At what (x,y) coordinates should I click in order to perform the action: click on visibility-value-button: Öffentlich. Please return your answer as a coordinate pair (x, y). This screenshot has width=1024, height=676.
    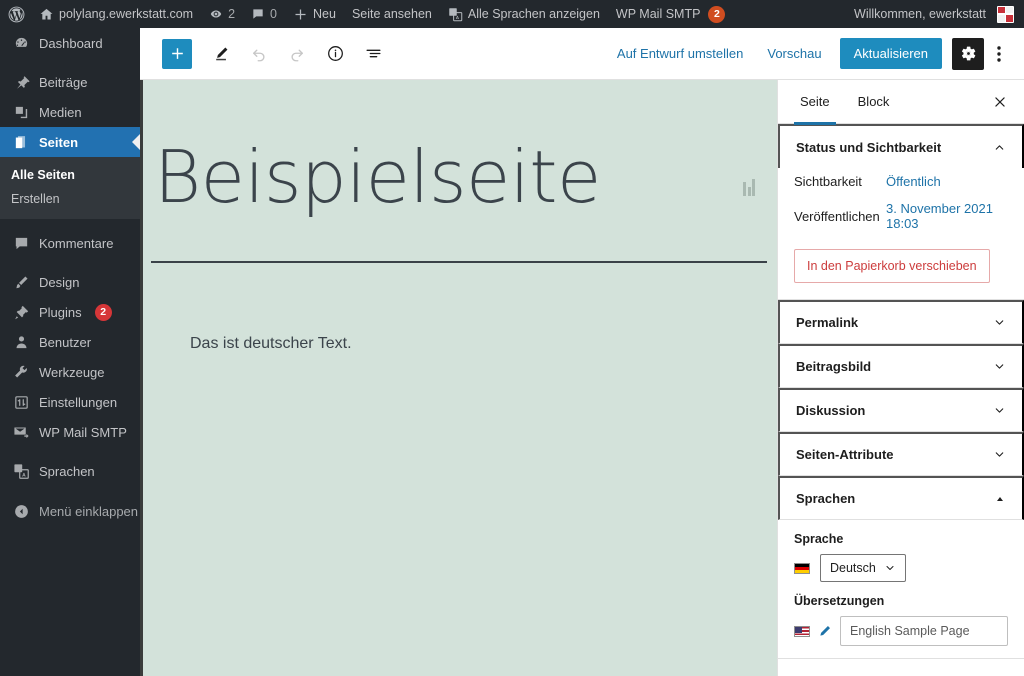
    Looking at the image, I should click on (913, 181).